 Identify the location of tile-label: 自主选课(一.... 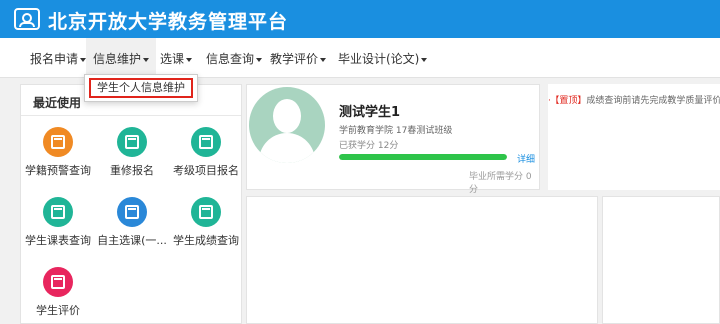
(132, 240).